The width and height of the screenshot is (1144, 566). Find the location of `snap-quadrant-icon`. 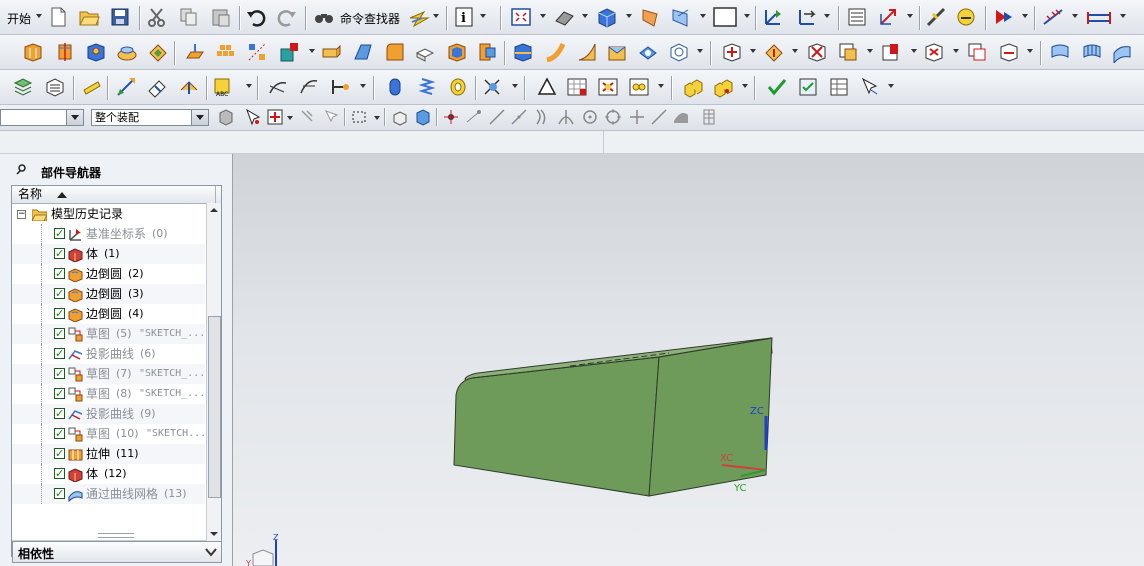

snap-quadrant-icon is located at coordinates (614, 118).